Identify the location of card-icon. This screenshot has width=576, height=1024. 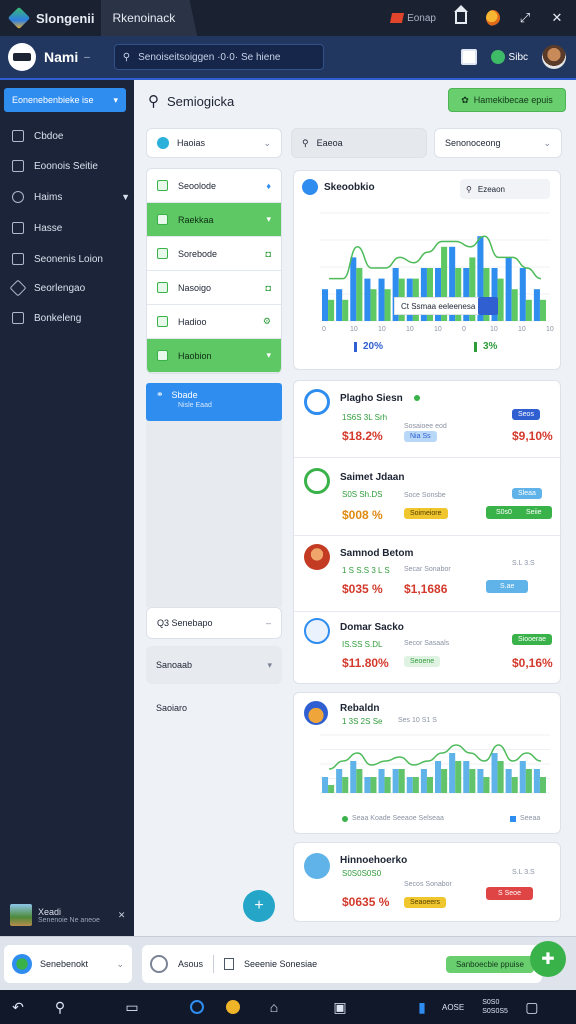
(18, 318).